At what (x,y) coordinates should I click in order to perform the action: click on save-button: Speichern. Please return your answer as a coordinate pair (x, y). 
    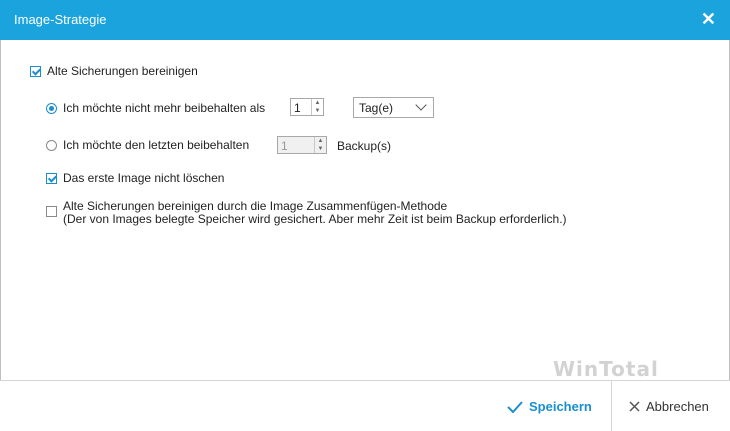
    Looking at the image, I should click on (549, 406).